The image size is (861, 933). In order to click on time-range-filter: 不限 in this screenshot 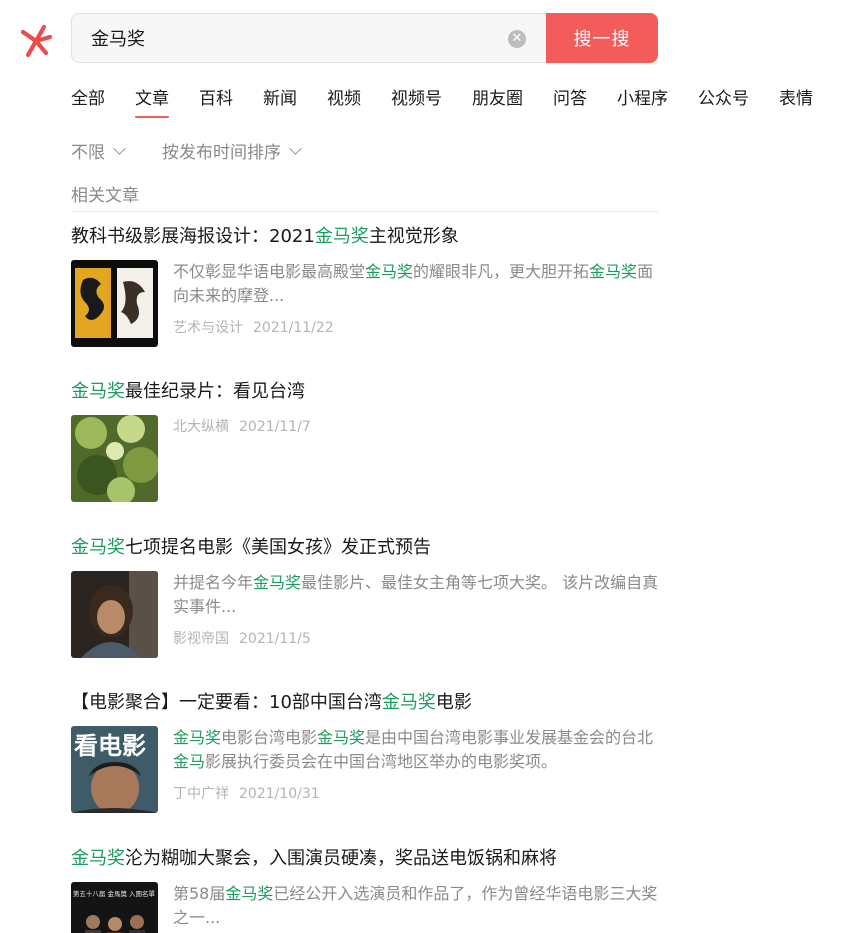, I will do `click(98, 150)`.